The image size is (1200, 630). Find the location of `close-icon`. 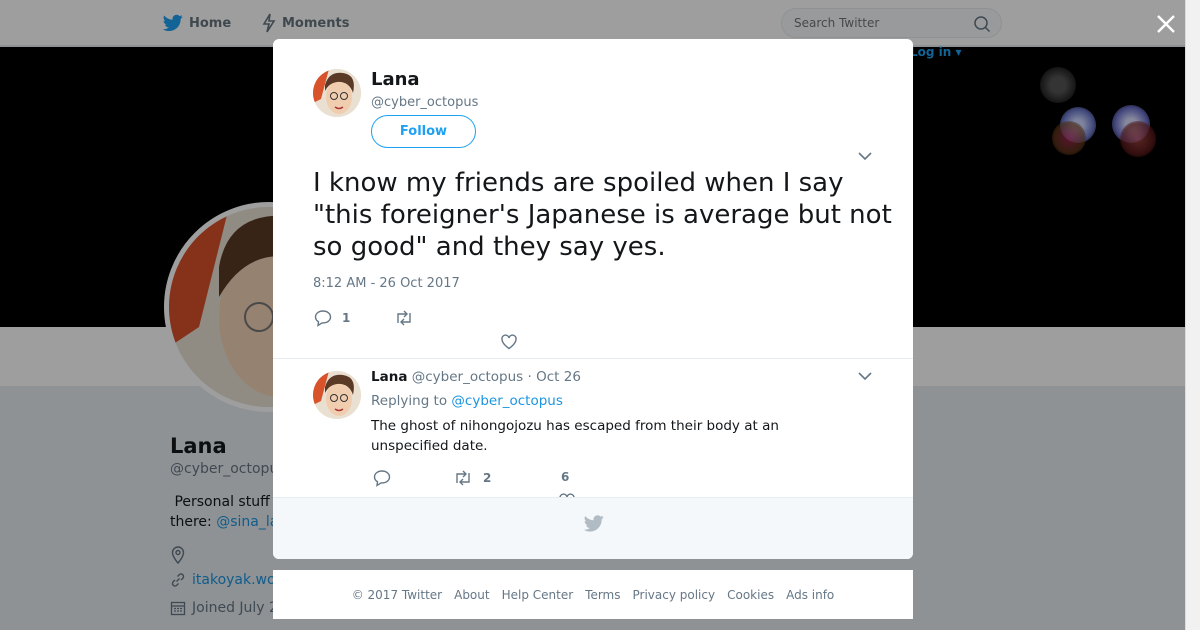

close-icon is located at coordinates (1166, 24).